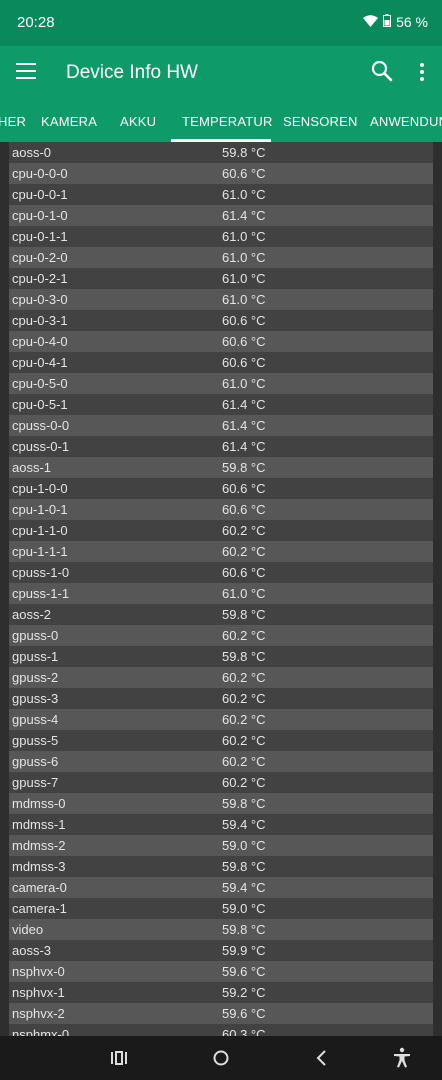 This screenshot has height=1080, width=442. What do you see at coordinates (221, 803) in the screenshot?
I see `temperature-row: mdmss-0 59.8 °C` at bounding box center [221, 803].